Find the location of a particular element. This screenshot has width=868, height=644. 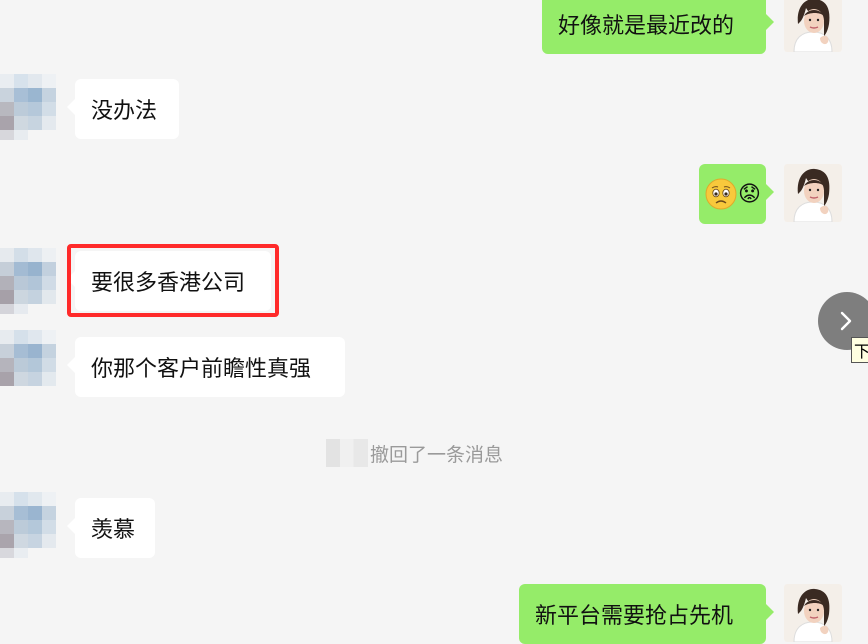

message-bubble-incoming: 羡慕 is located at coordinates (111, 528).